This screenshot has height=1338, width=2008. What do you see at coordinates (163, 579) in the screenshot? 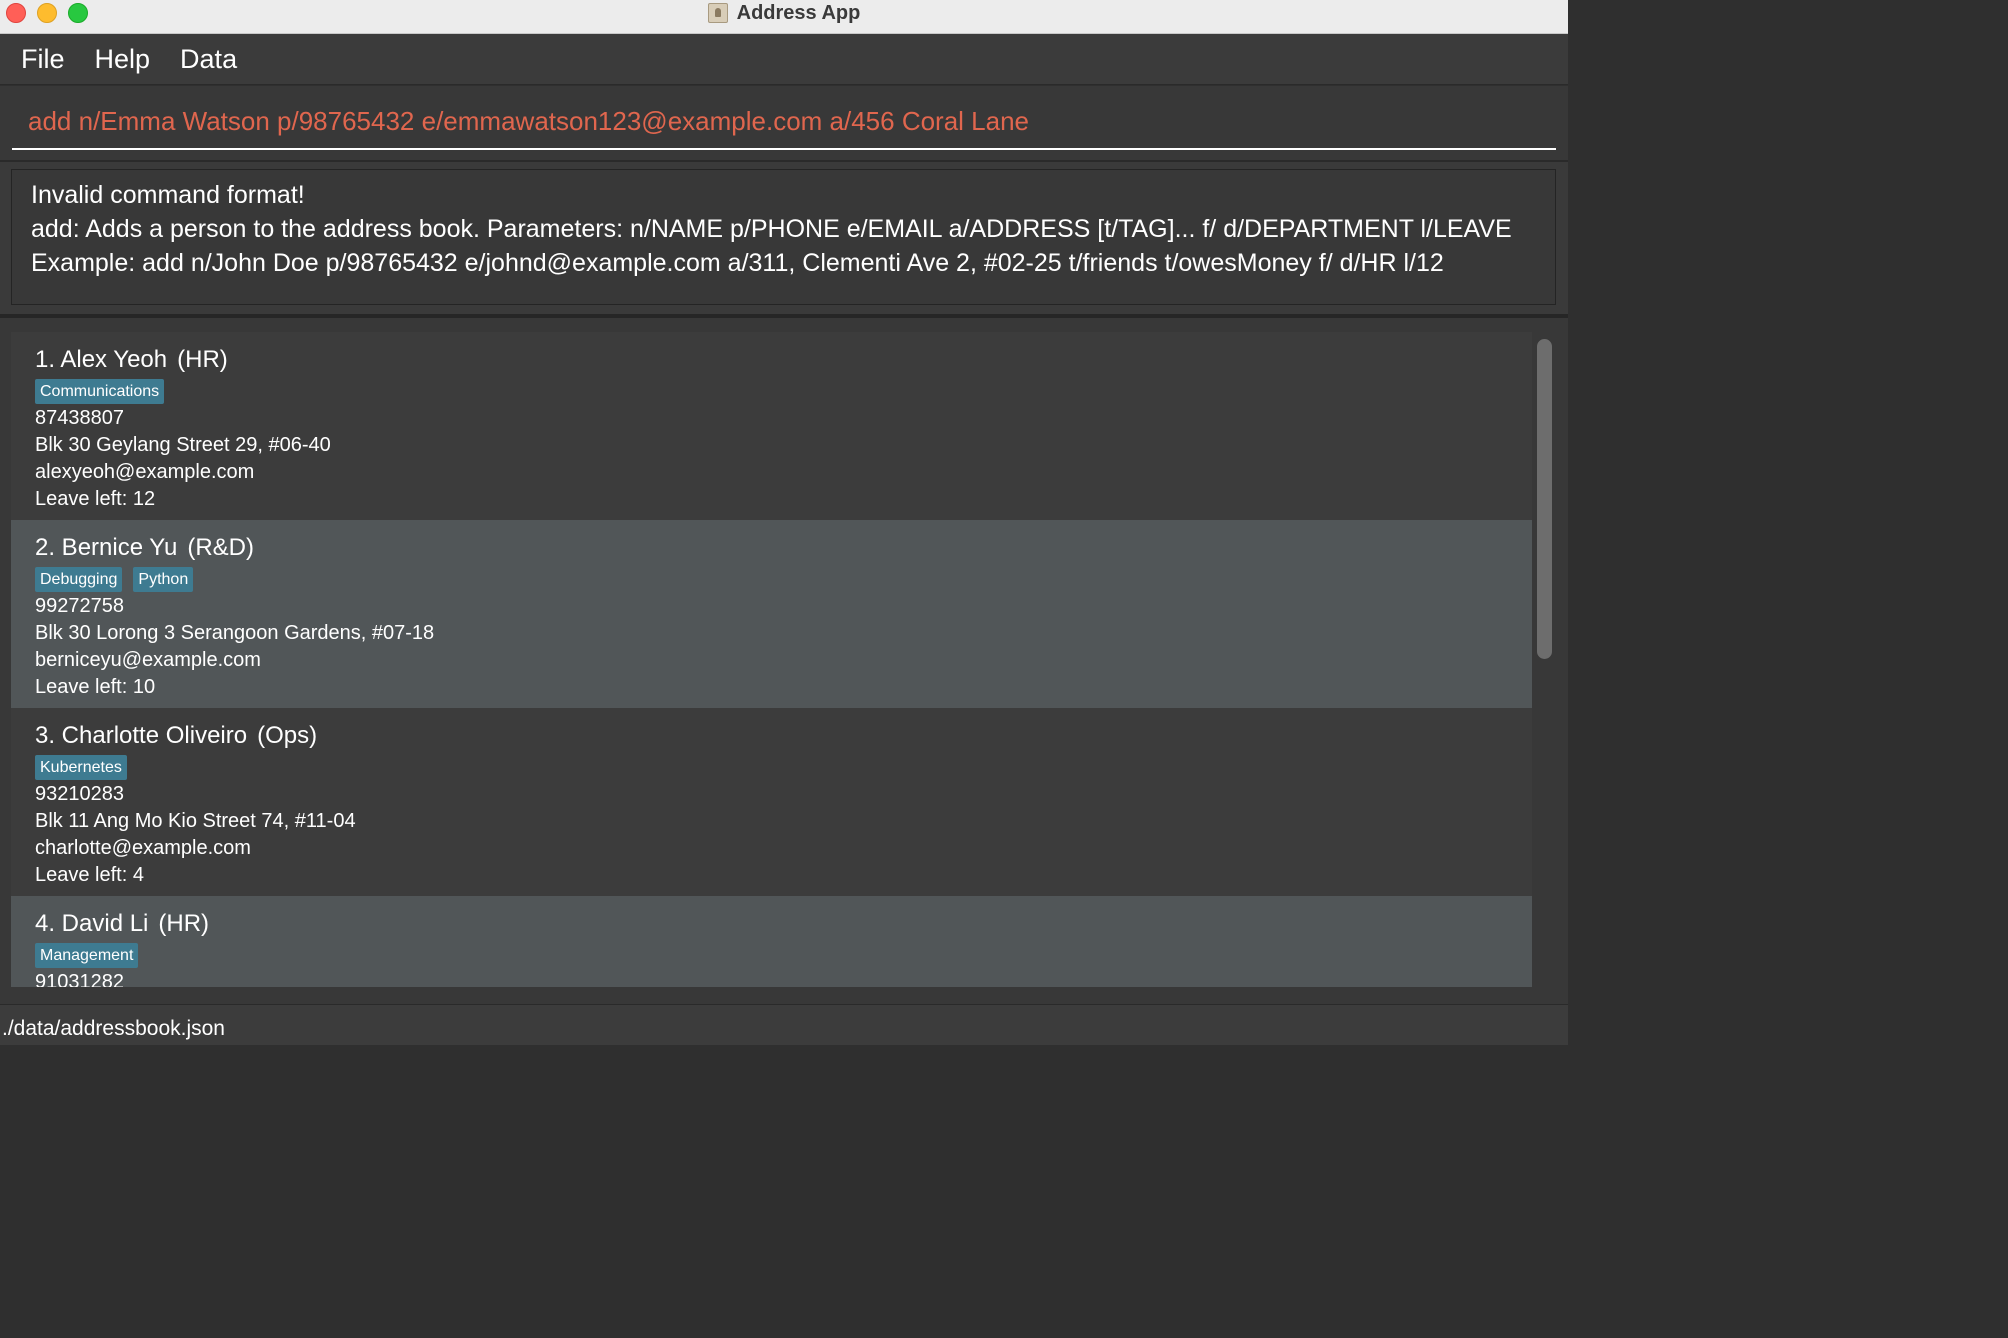
I see `tag-label: Python` at bounding box center [163, 579].